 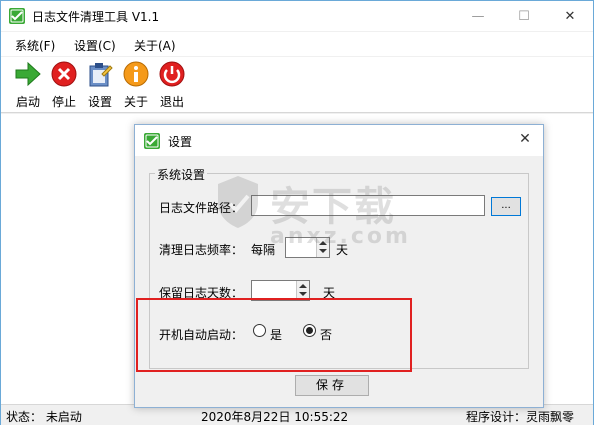 I want to click on minimize-button: —, so click(x=478, y=16).